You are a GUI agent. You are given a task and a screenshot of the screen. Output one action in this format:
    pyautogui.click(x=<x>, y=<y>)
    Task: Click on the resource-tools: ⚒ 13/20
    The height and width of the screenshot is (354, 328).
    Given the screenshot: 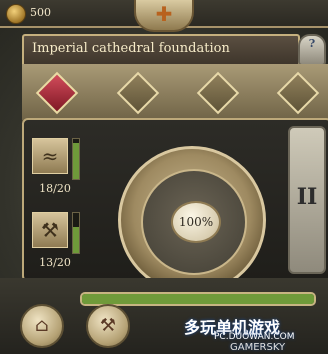 What is the action you would take?
    pyautogui.click(x=62, y=243)
    